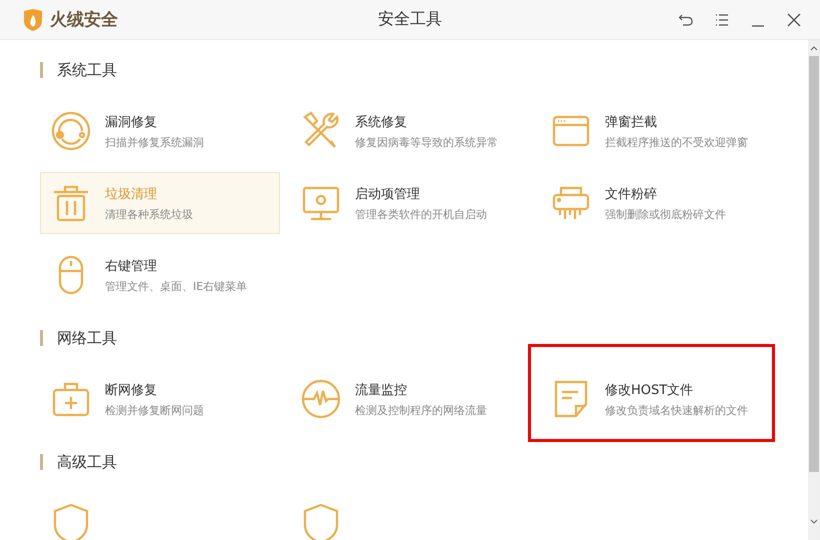 This screenshot has width=820, height=540. What do you see at coordinates (87, 462) in the screenshot?
I see `section-title: 高级工具` at bounding box center [87, 462].